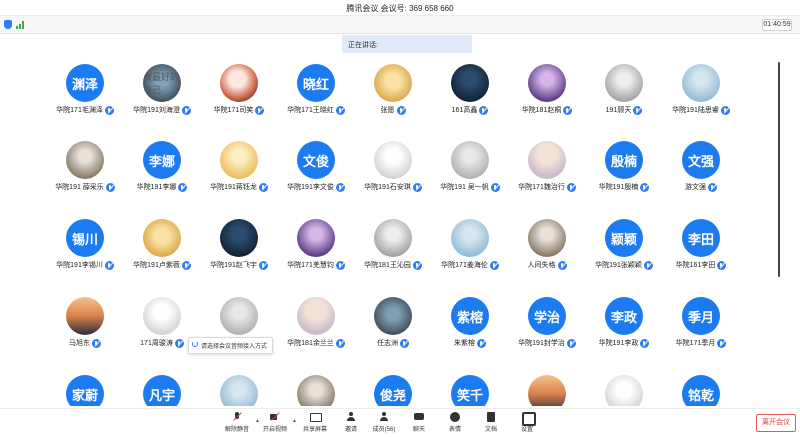 The image size is (800, 437). Describe the element at coordinates (316, 329) in the screenshot. I see `participant-tile: 华院181余兰兰` at that location.